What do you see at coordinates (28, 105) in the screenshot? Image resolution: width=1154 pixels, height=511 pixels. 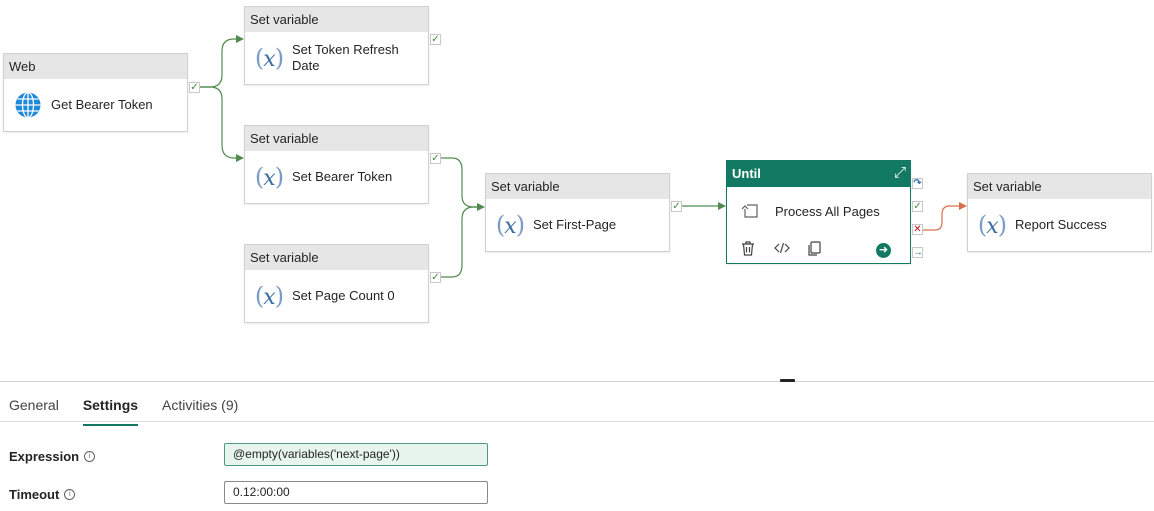 I see `globe-icon` at bounding box center [28, 105].